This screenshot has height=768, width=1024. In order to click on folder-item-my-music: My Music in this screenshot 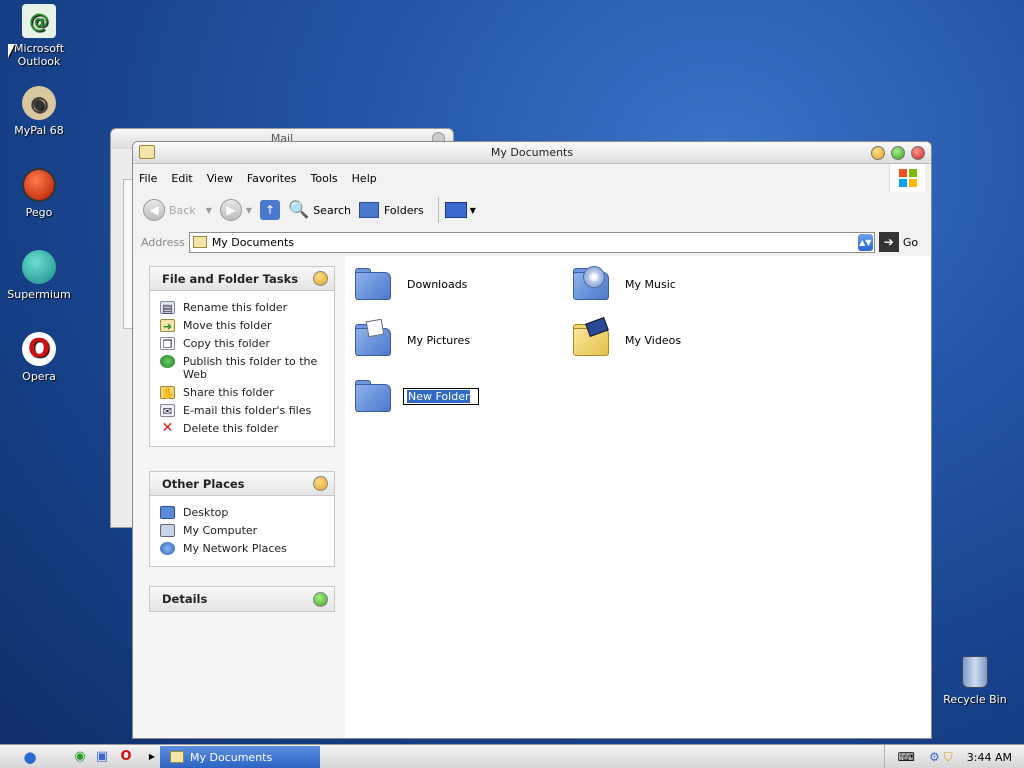, I will do `click(623, 284)`.